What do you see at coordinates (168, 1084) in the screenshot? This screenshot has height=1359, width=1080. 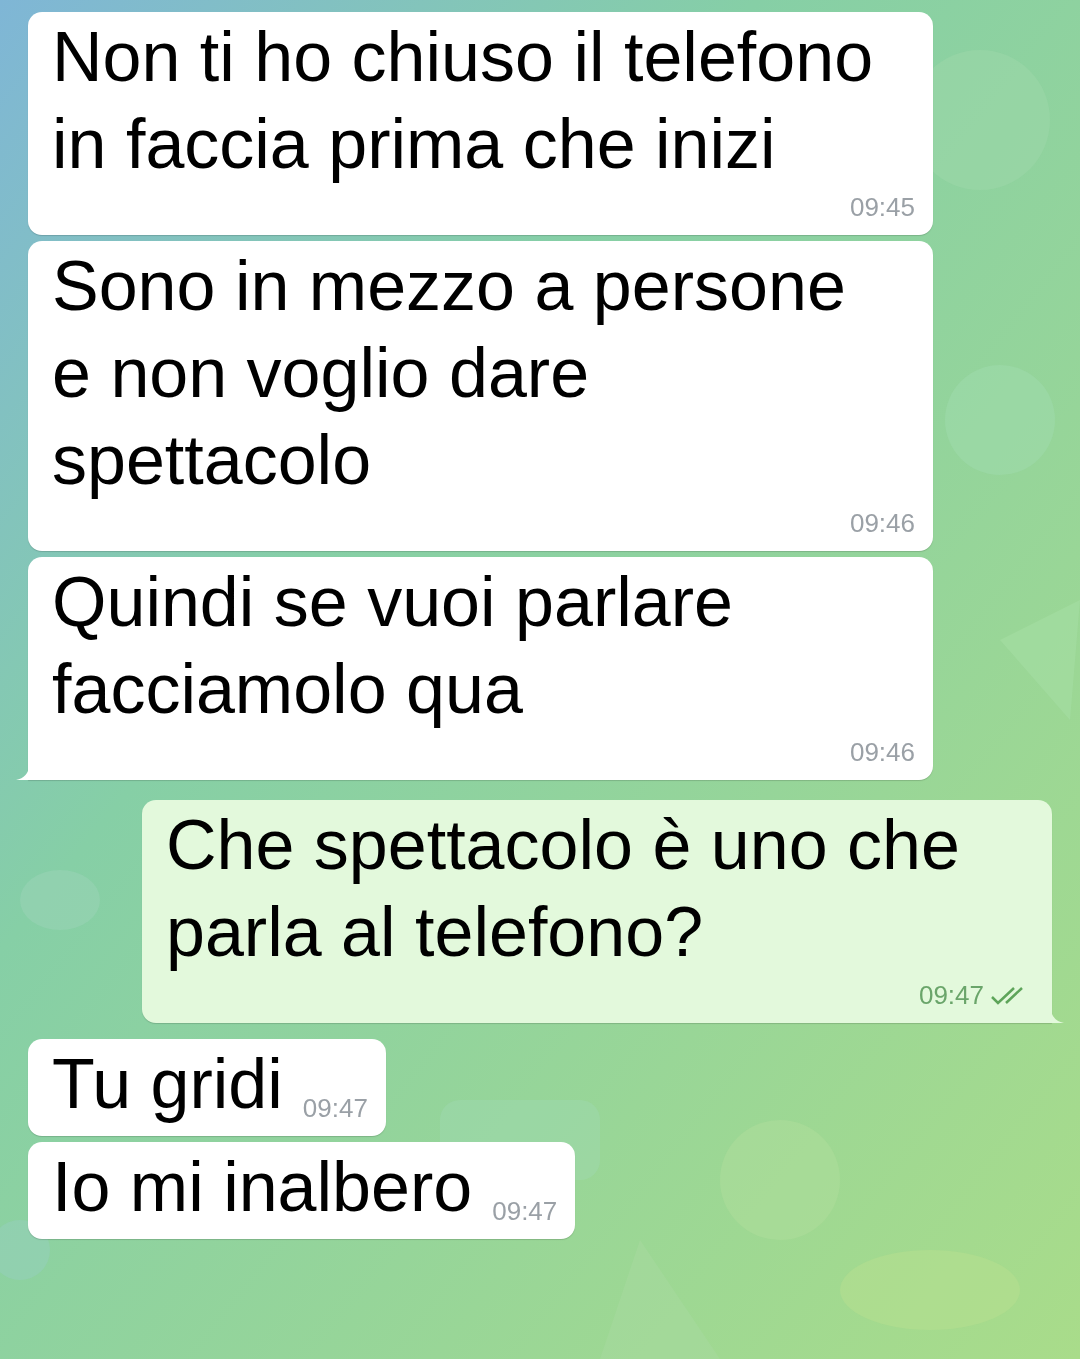 I see `message-text: Tu gridi` at bounding box center [168, 1084].